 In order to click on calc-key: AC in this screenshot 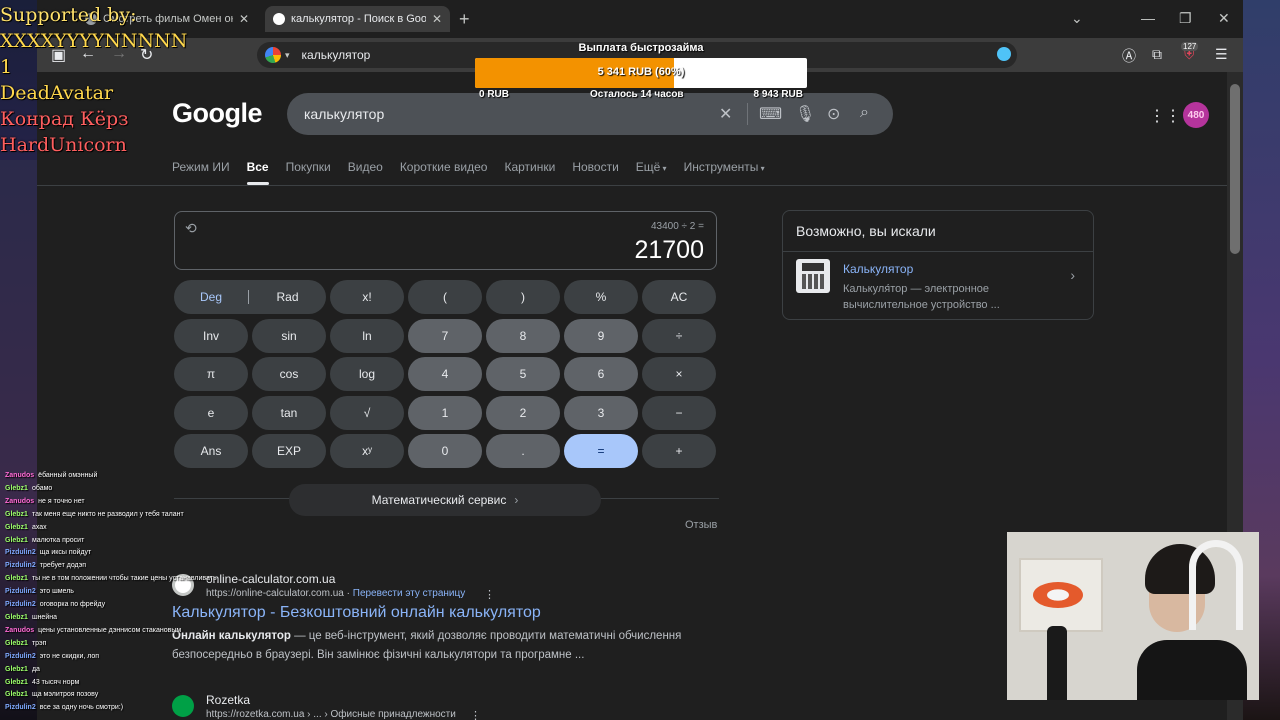, I will do `click(679, 297)`.